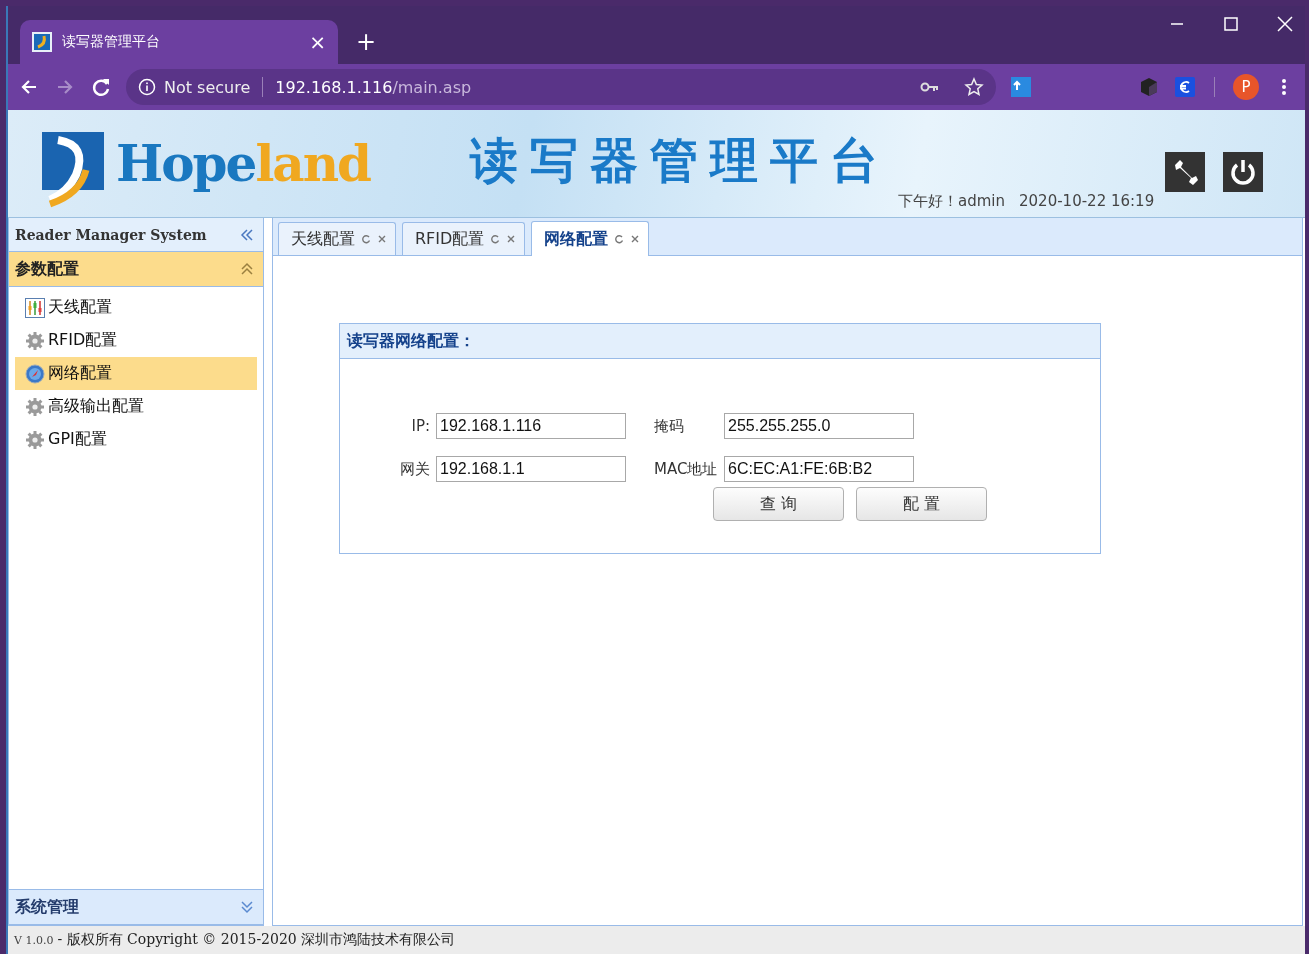 The height and width of the screenshot is (954, 1309). I want to click on sidebar-item: 网络配置, so click(136, 373).